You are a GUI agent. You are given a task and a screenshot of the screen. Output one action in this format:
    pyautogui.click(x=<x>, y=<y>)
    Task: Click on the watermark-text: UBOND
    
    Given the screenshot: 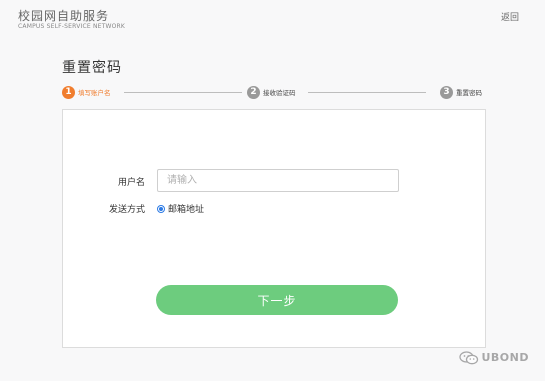 What is the action you would take?
    pyautogui.click(x=505, y=357)
    